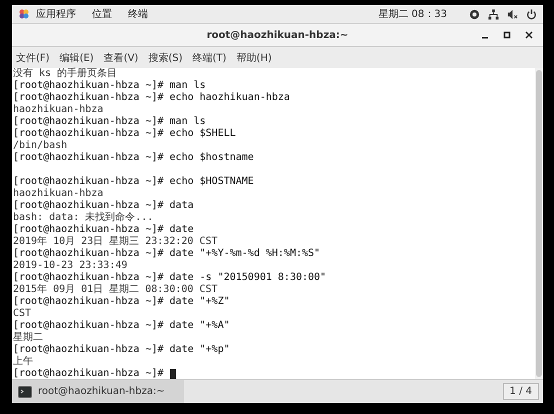 This screenshot has height=414, width=554. I want to click on command-line: [root@haozhikuan-hbza ~]# date "+%Z", so click(121, 302).